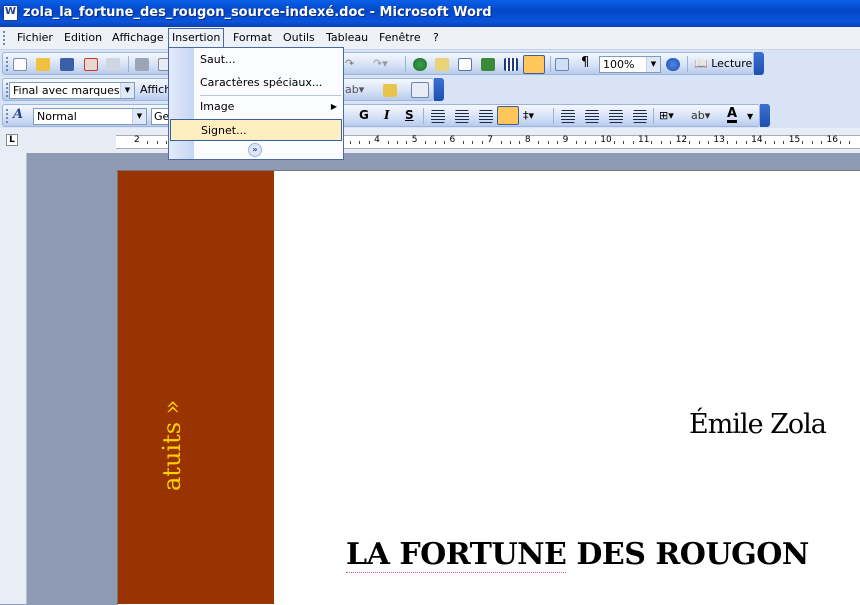 The image size is (860, 605). I want to click on menu-help: ?, so click(436, 38).